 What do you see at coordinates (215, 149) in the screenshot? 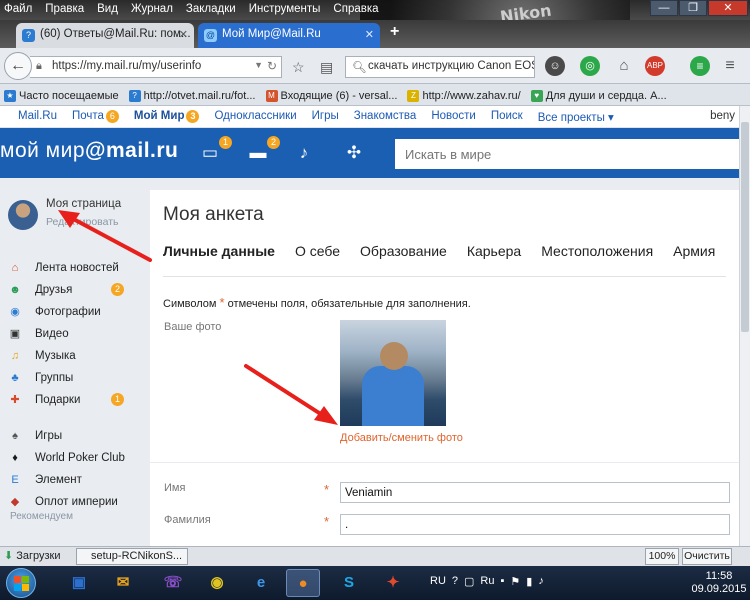
I see `messages-icon: ▭ 1` at bounding box center [215, 149].